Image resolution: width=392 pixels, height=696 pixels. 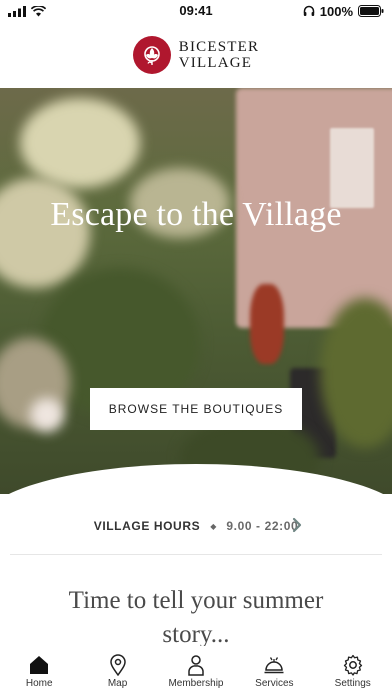 I want to click on tab-map: Map, so click(x=118, y=671).